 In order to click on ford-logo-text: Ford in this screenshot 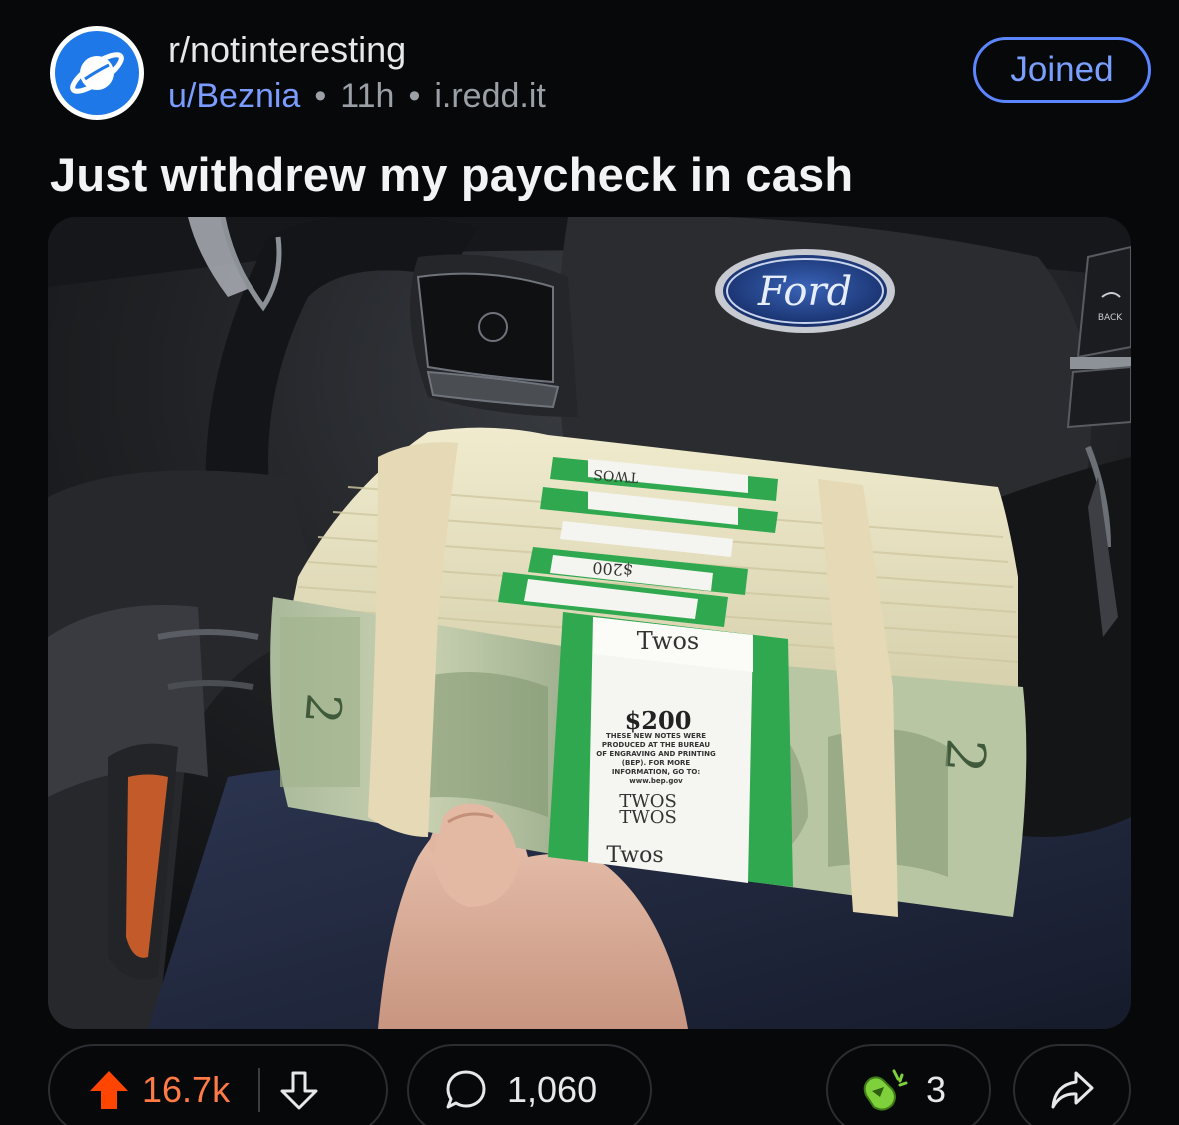, I will do `click(804, 292)`.